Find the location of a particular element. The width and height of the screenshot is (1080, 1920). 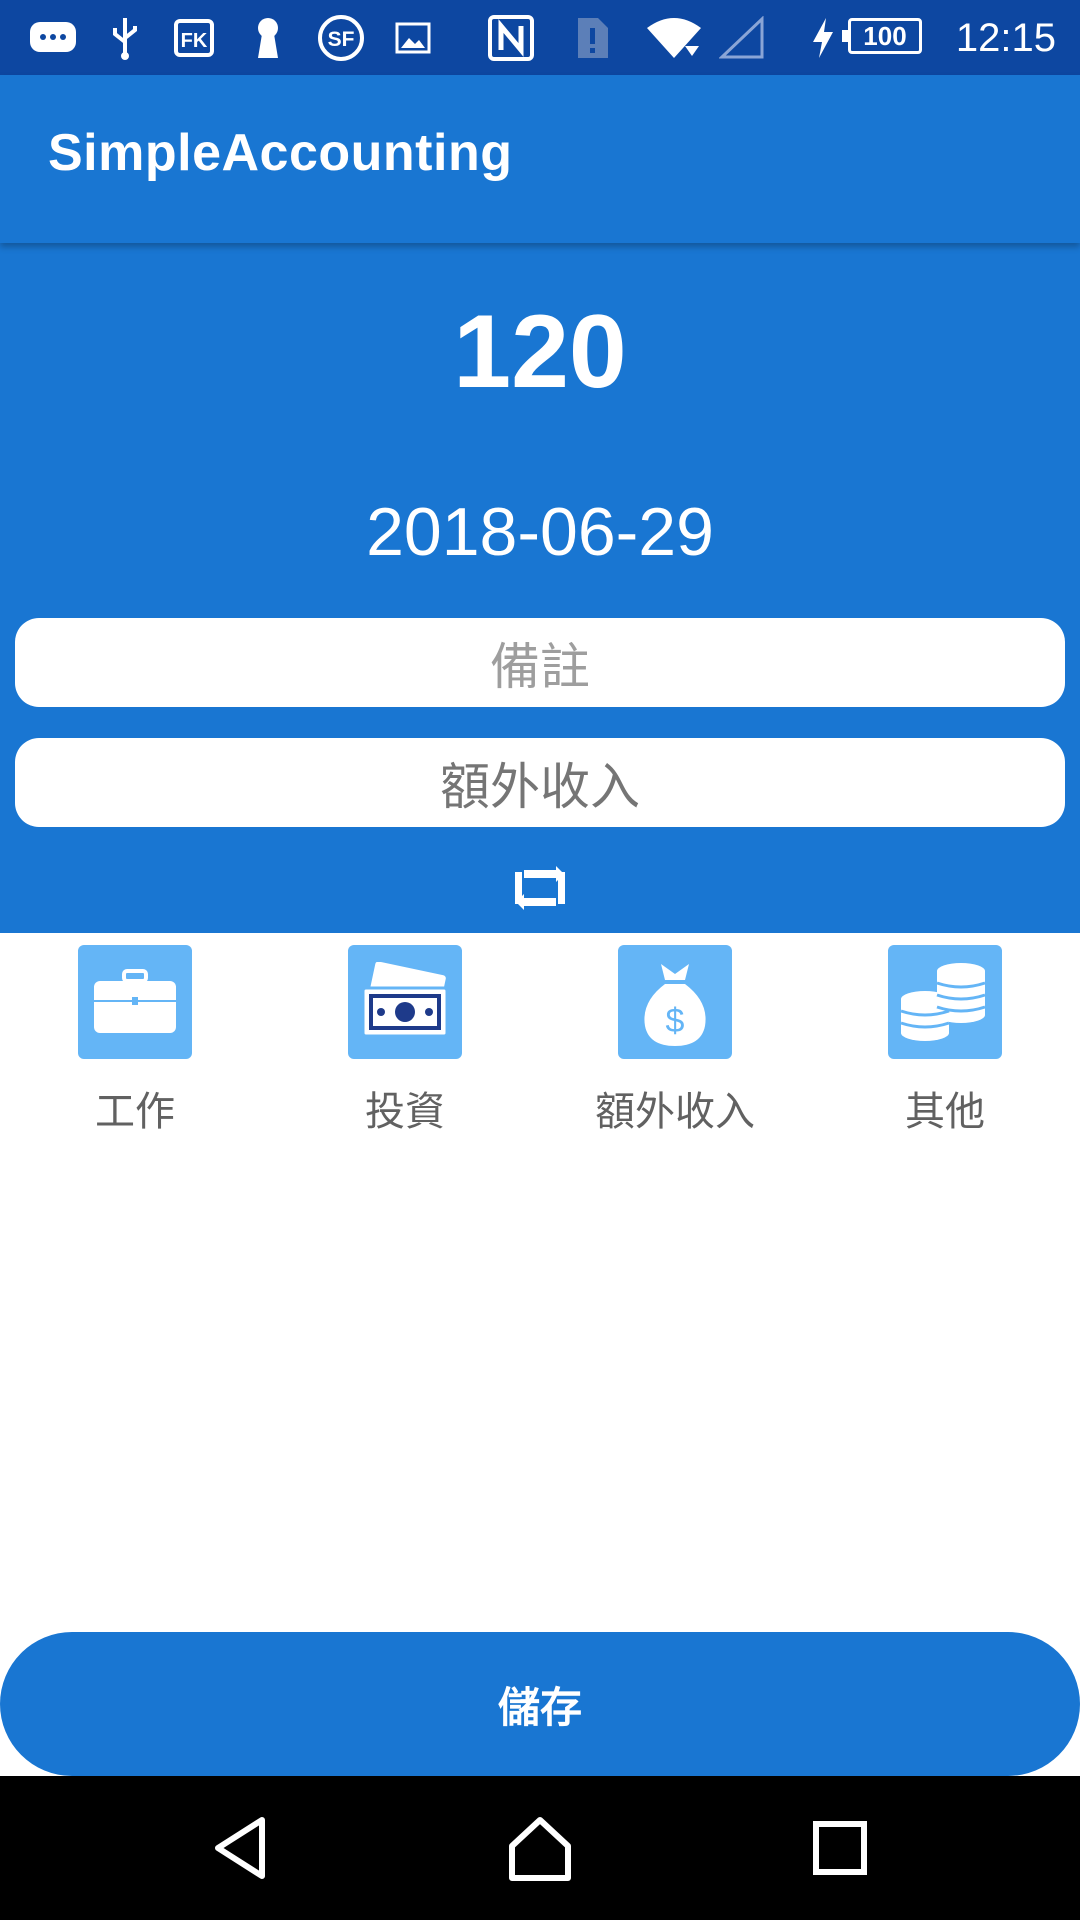

keyhole-icon is located at coordinates (268, 38).